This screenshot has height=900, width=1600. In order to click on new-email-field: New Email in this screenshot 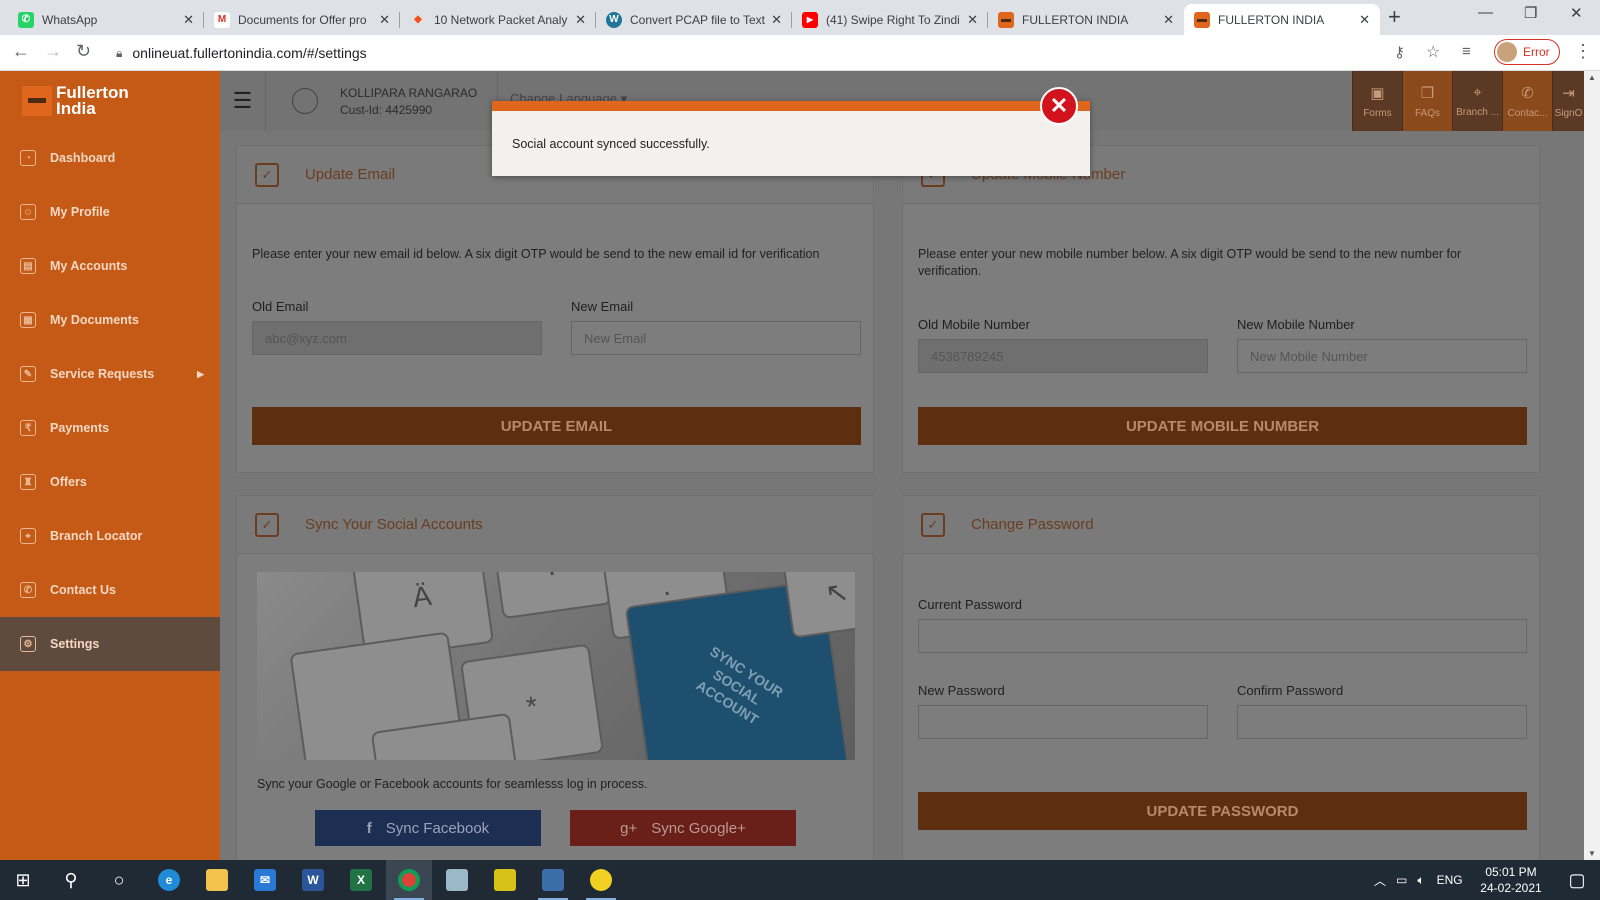, I will do `click(716, 338)`.